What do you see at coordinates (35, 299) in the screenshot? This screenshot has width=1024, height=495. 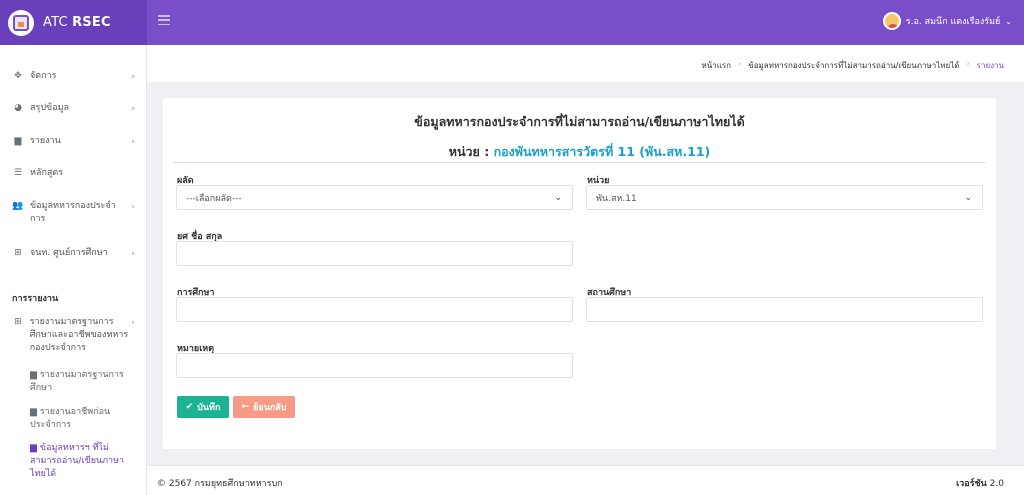 I see `sidebar-section-title: การรายงาน` at bounding box center [35, 299].